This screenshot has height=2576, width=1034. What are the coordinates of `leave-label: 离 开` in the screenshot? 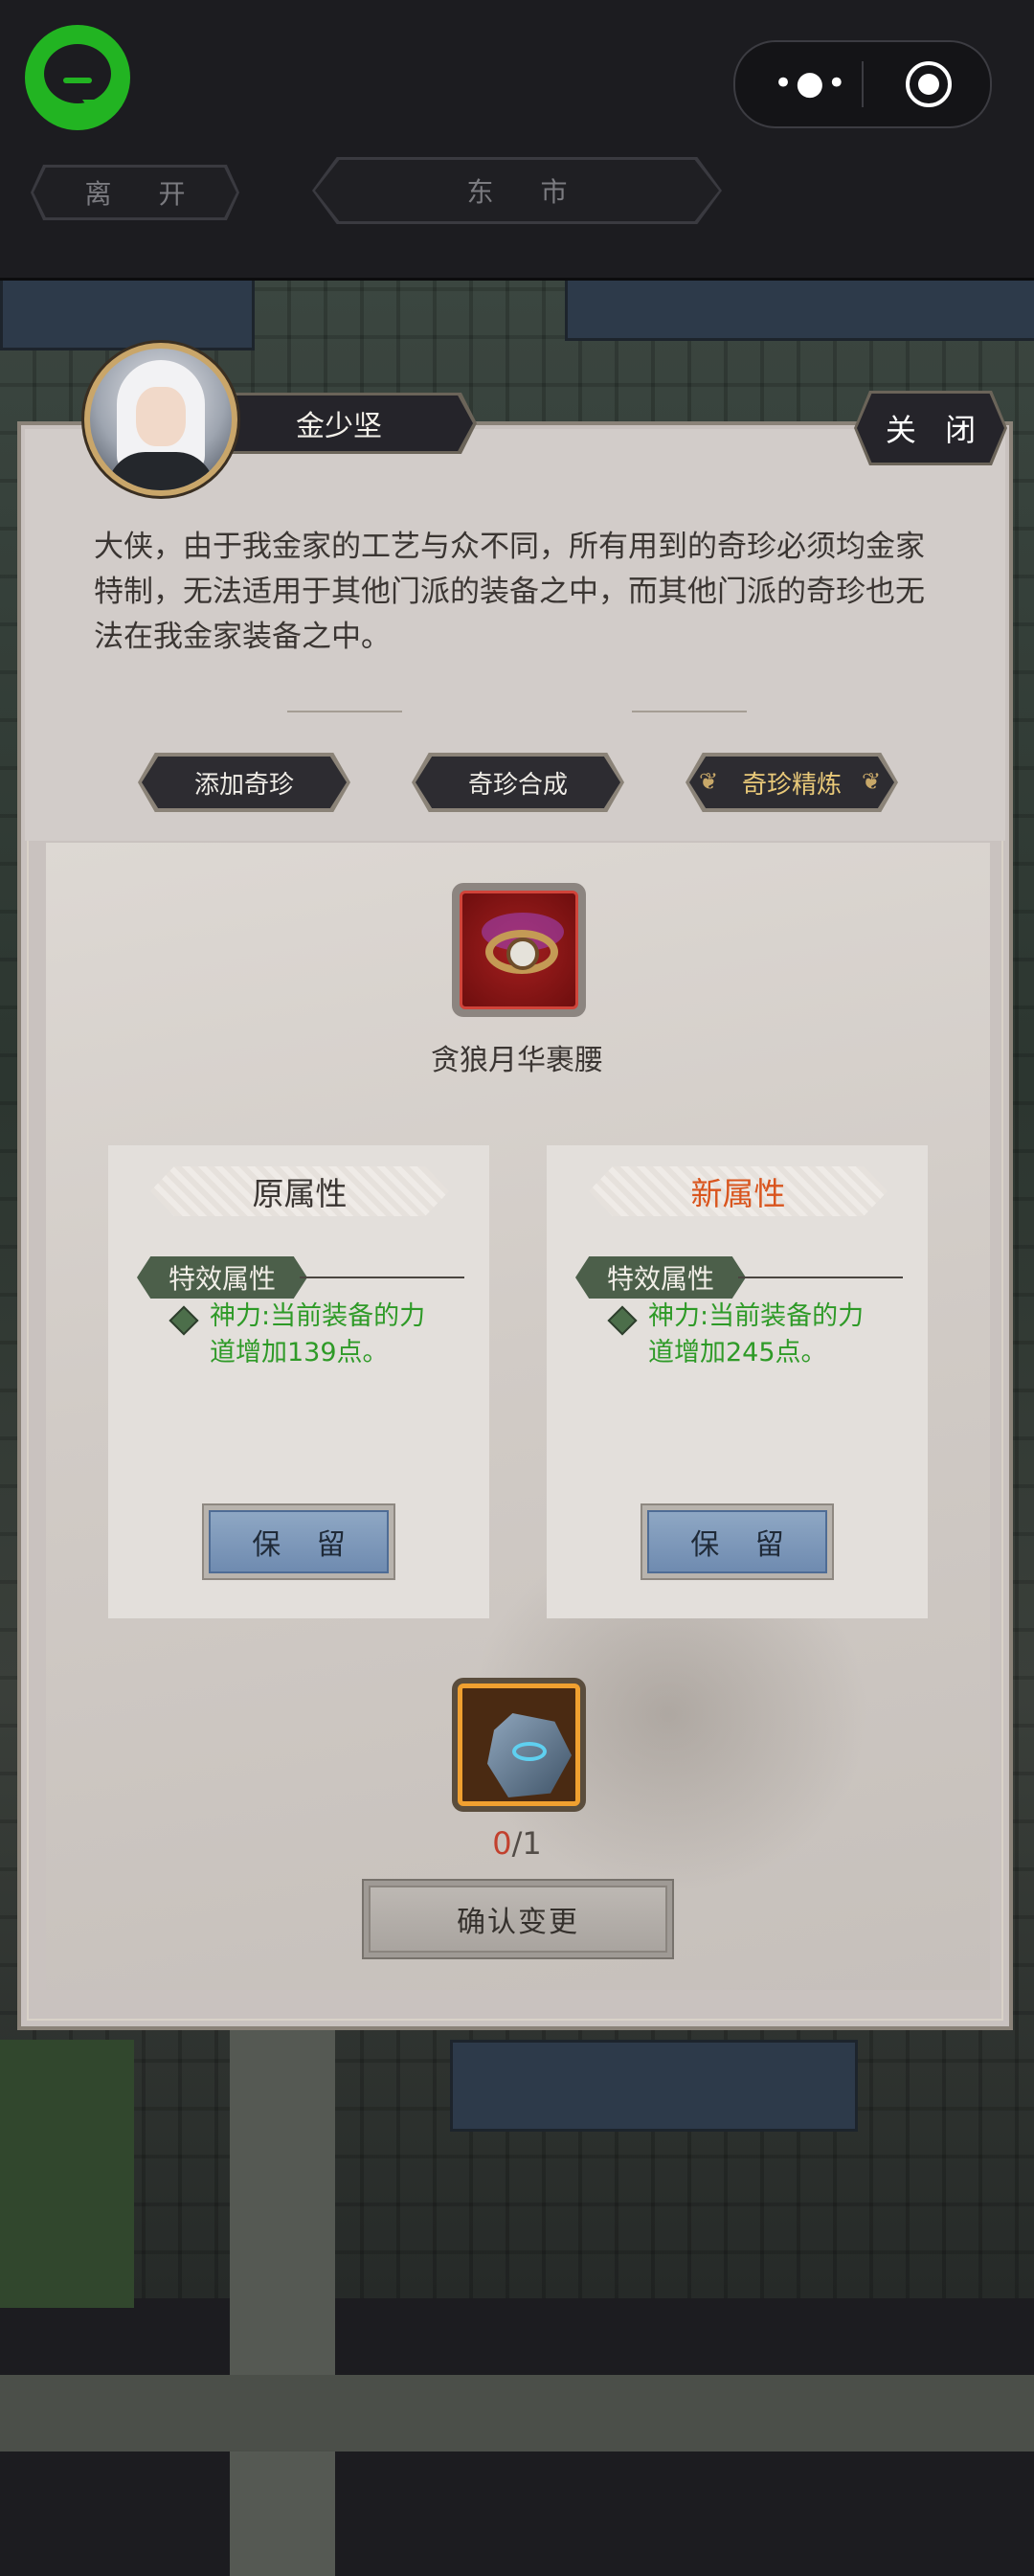 It's located at (144, 194).